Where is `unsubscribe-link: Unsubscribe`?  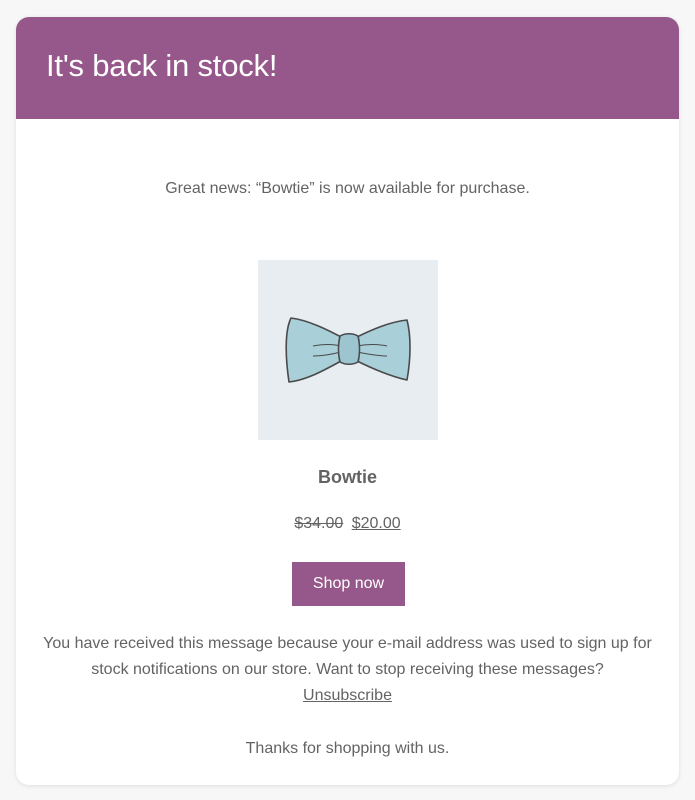
unsubscribe-link: Unsubscribe is located at coordinates (347, 695).